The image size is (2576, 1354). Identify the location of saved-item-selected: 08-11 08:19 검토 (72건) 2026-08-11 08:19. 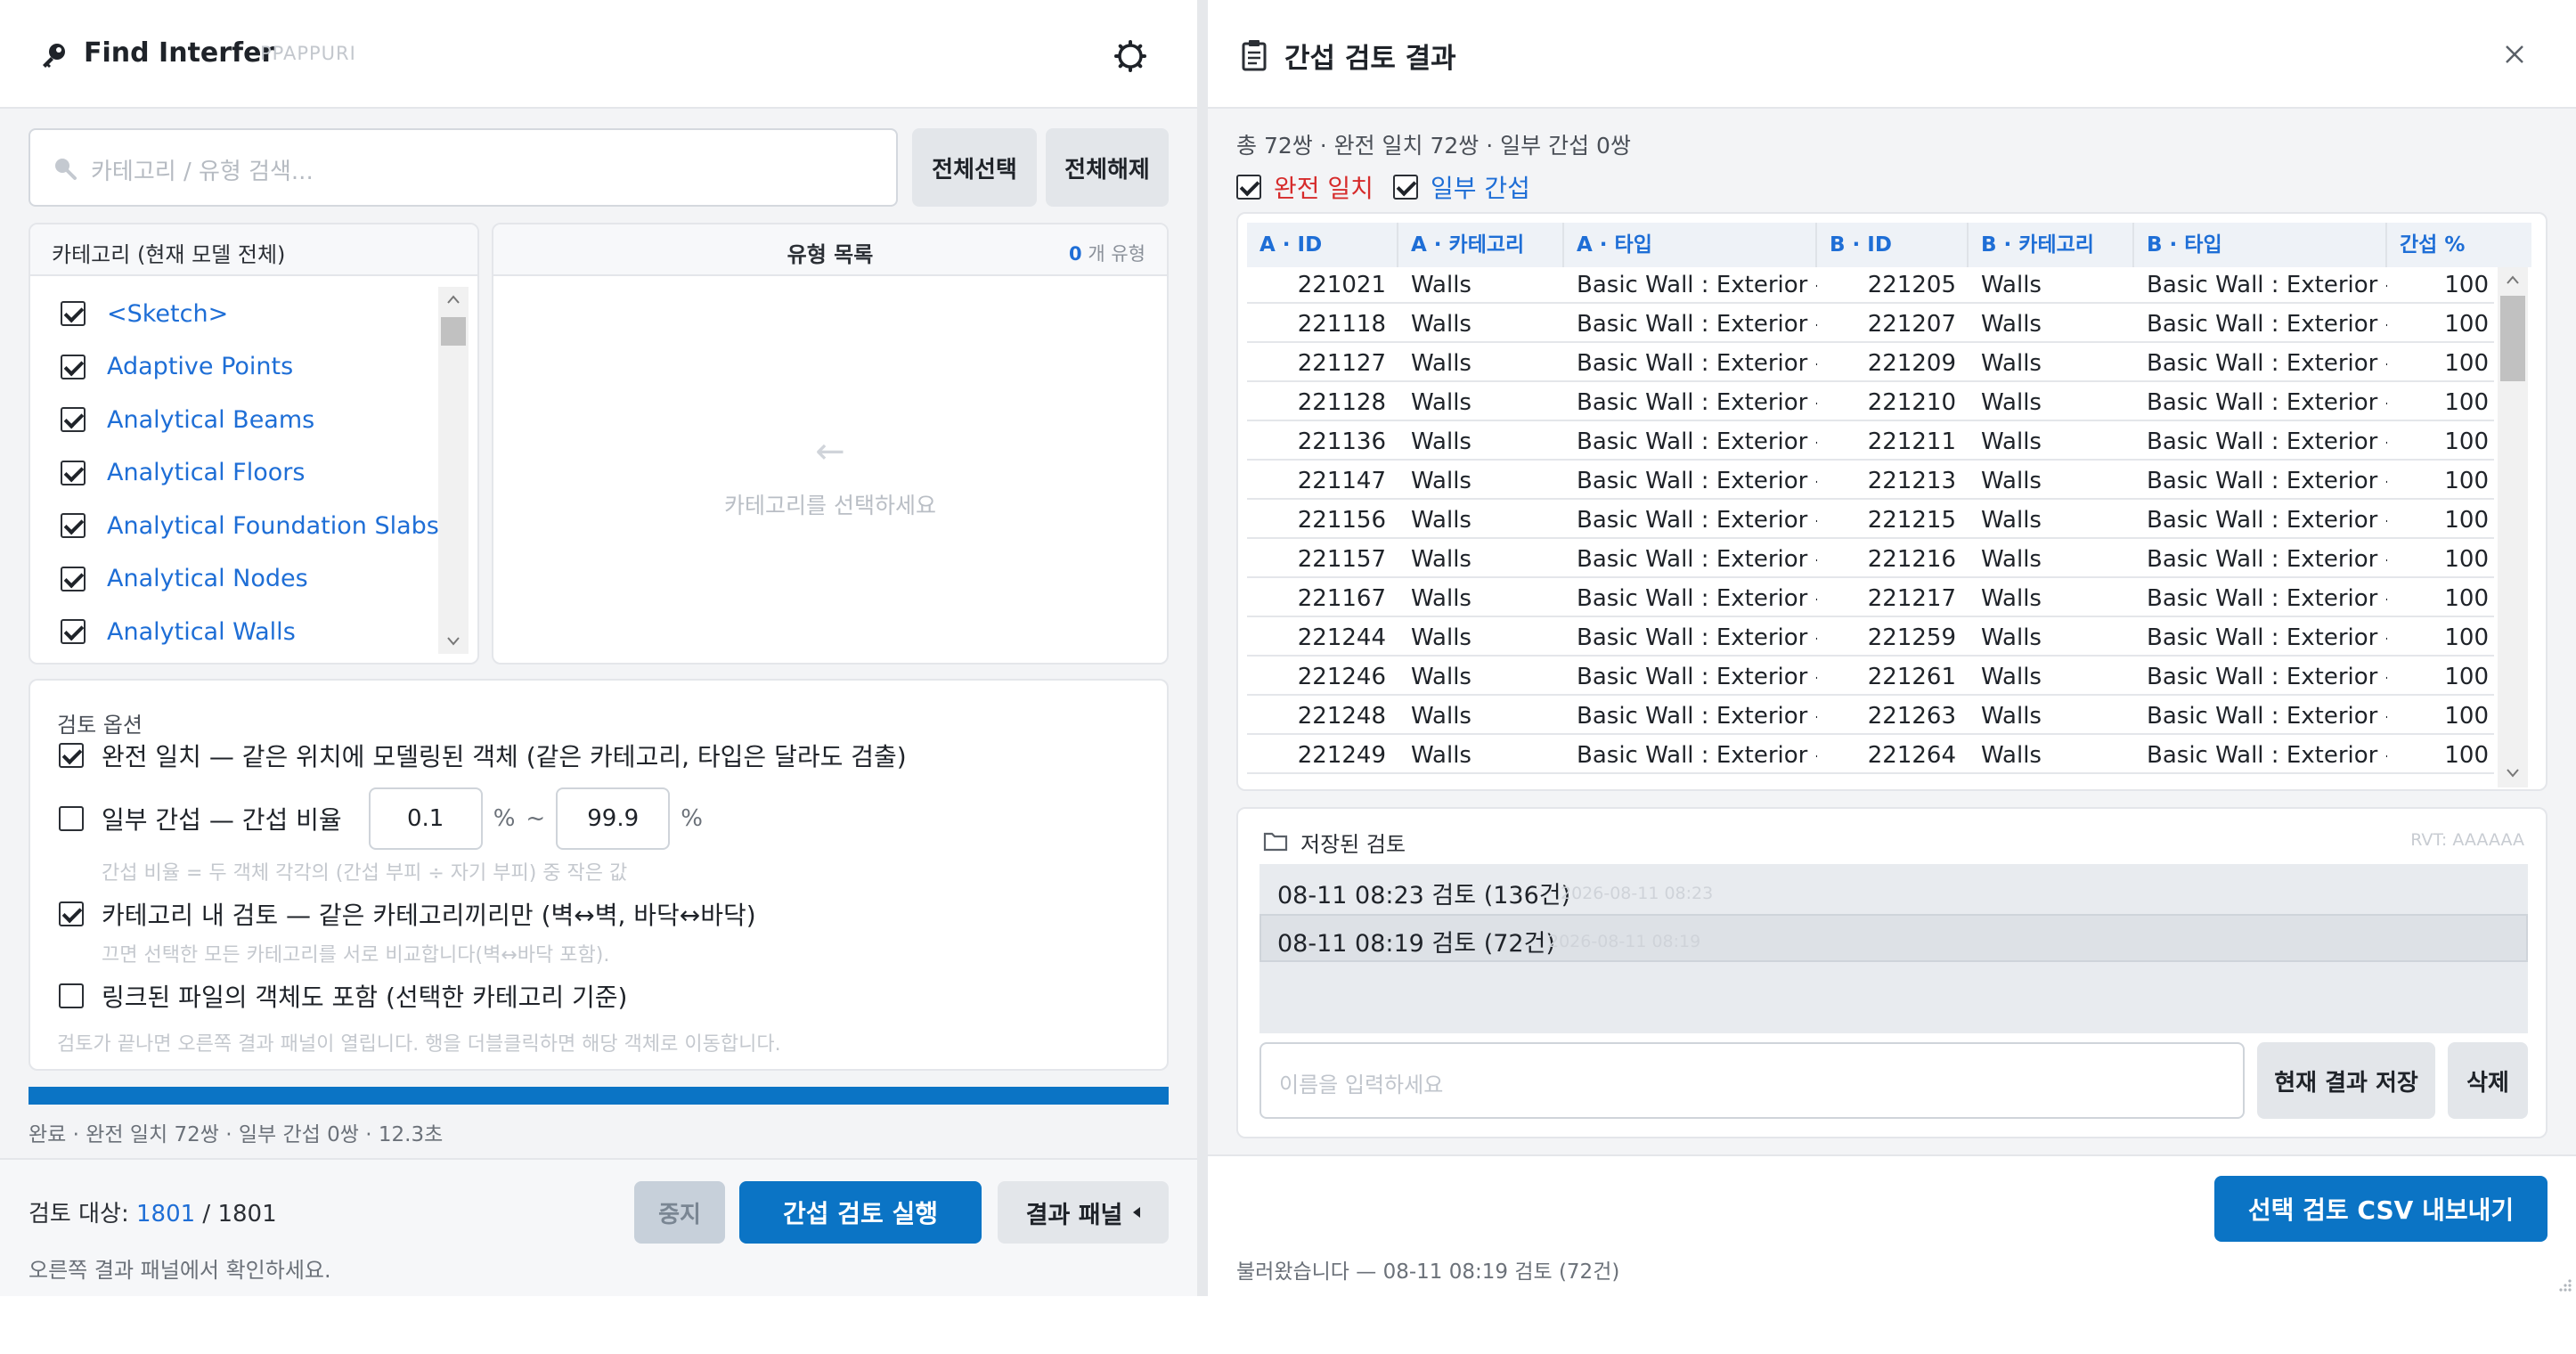
(1894, 938).